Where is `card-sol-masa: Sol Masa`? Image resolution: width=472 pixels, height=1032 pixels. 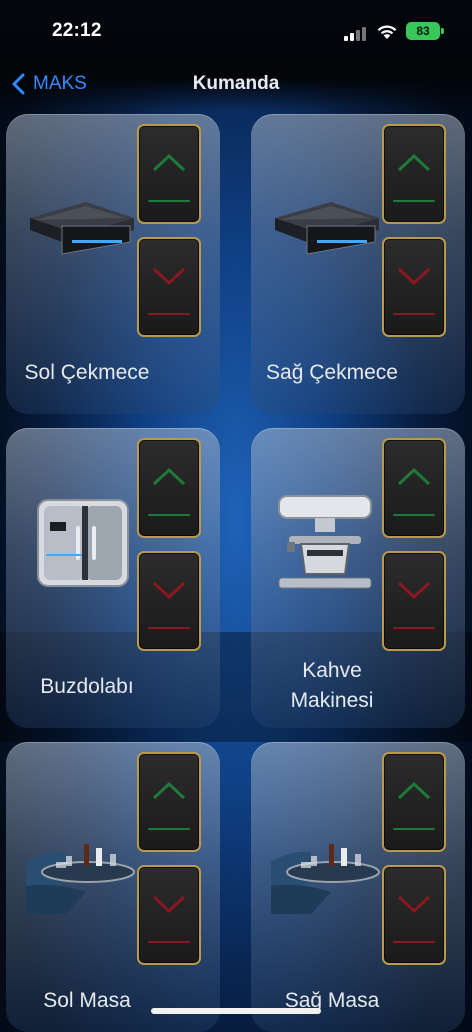
card-sol-masa: Sol Masa is located at coordinates (113, 887).